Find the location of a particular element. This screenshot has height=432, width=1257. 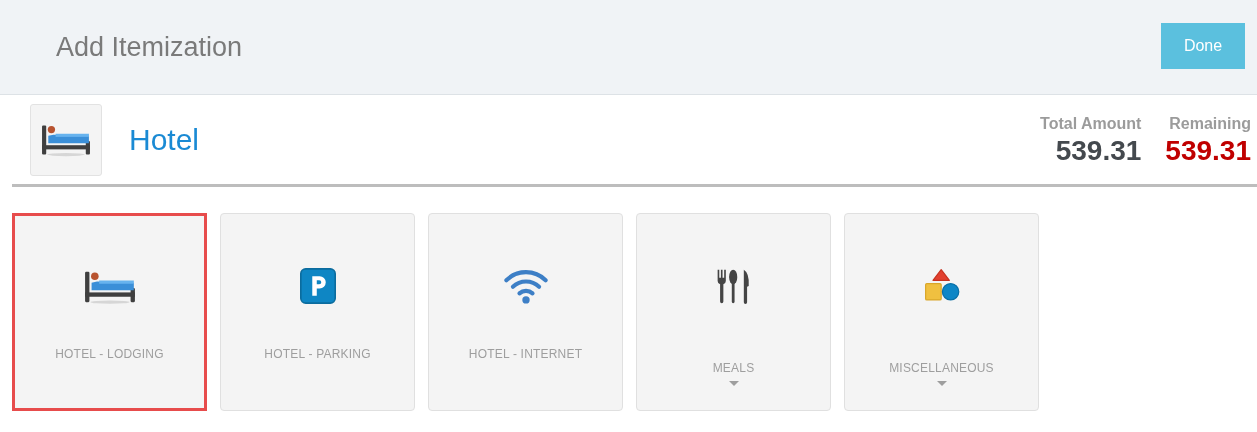

remaining-label: Remaining is located at coordinates (1209, 124).